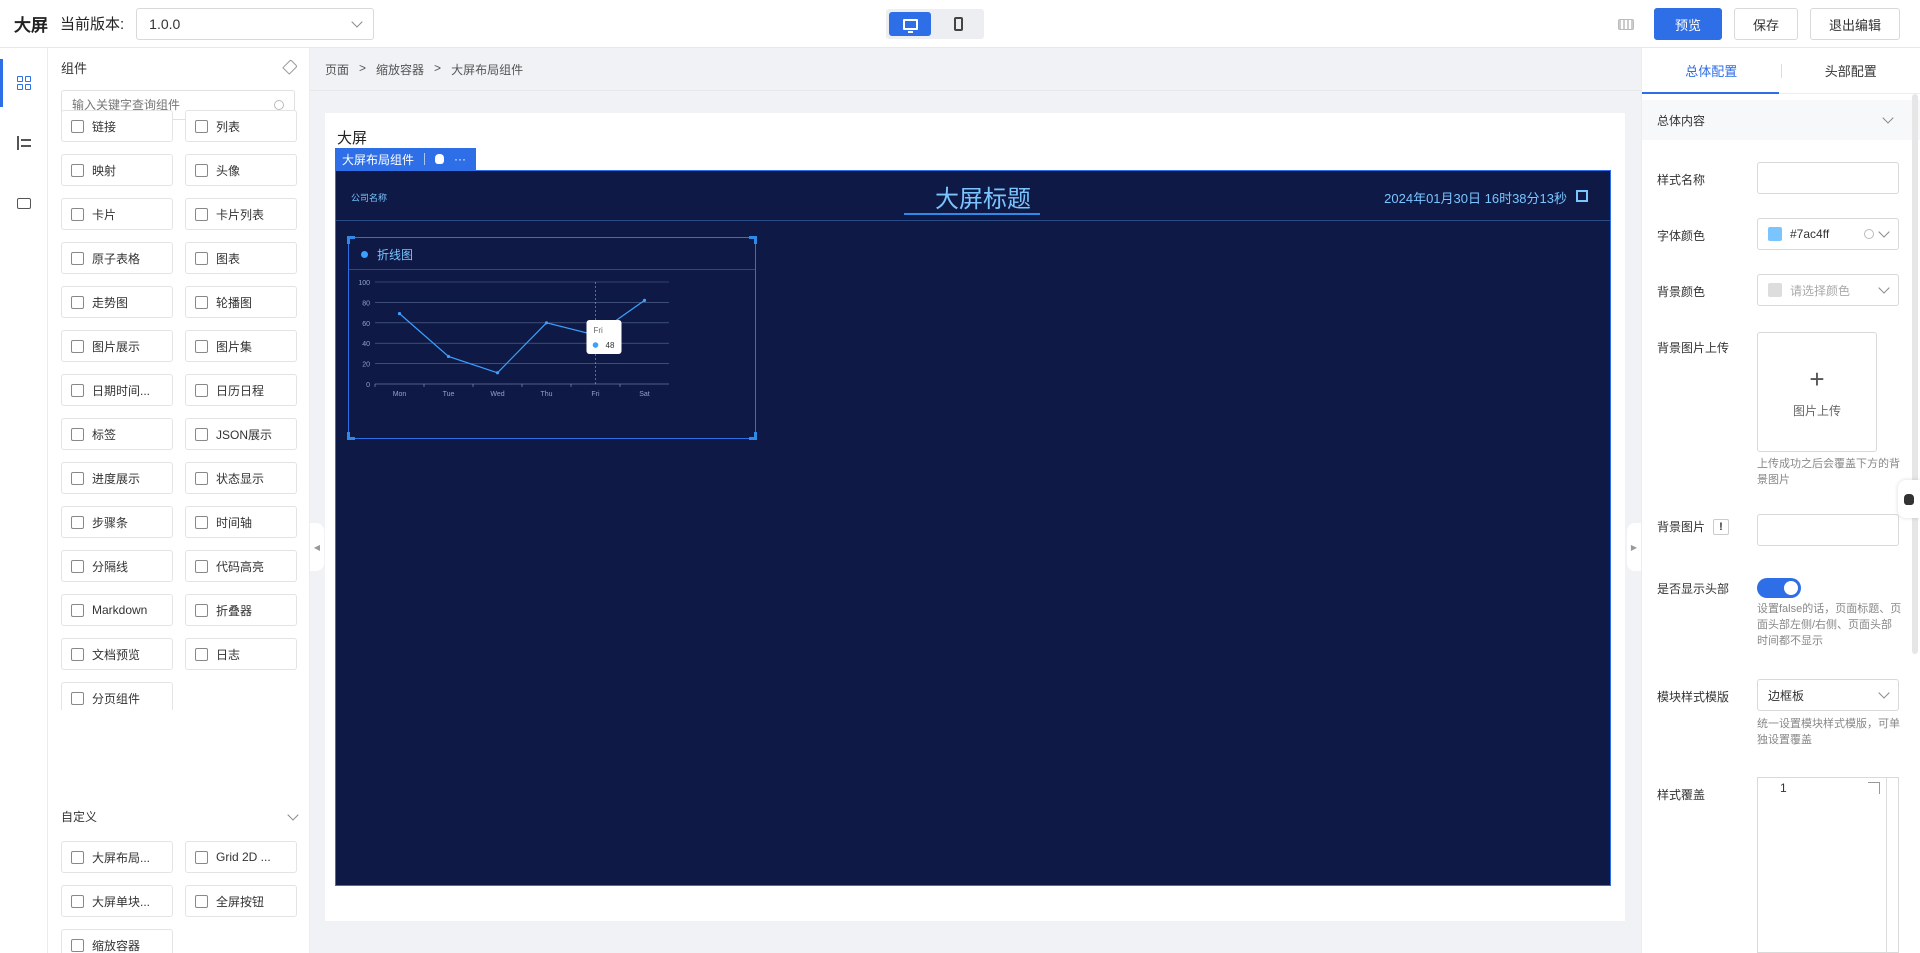 This screenshot has height=953, width=1920. What do you see at coordinates (449, 394) in the screenshot?
I see `x-tick-label: Tue` at bounding box center [449, 394].